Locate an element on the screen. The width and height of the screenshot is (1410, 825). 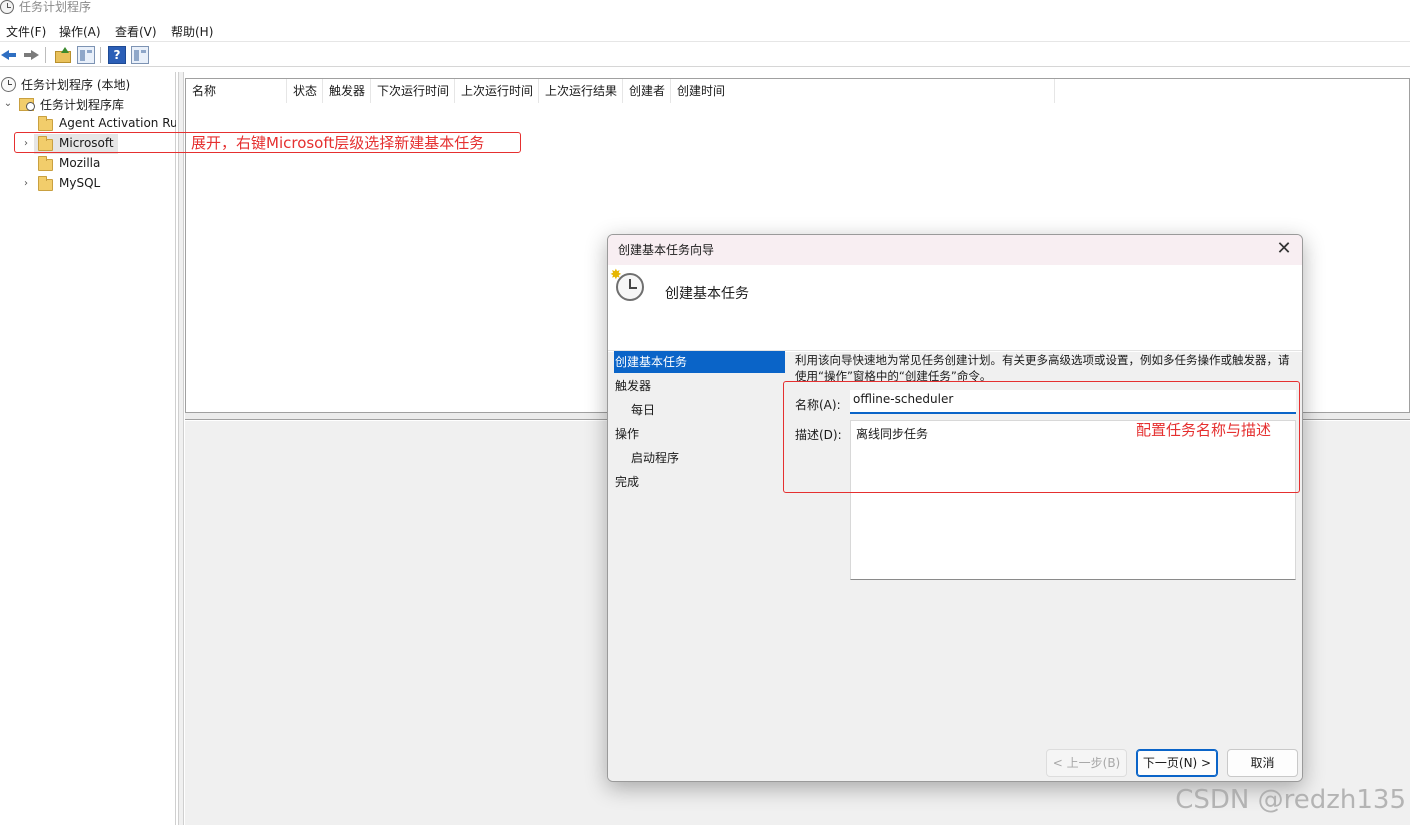
forward-arrow-icon is located at coordinates (31, 55).